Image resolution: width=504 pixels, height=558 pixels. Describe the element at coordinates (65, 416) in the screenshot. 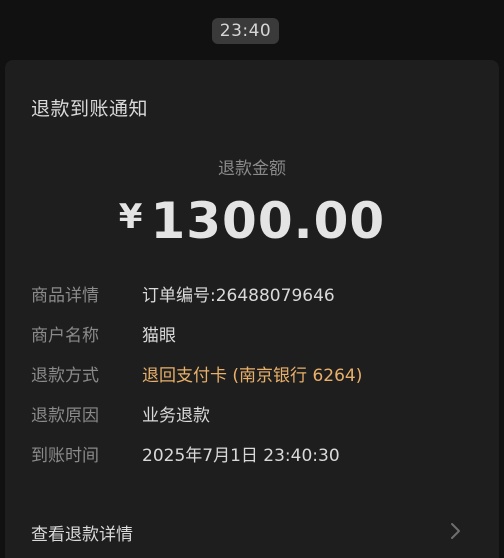

I see `detail-label: 退款原因` at that location.